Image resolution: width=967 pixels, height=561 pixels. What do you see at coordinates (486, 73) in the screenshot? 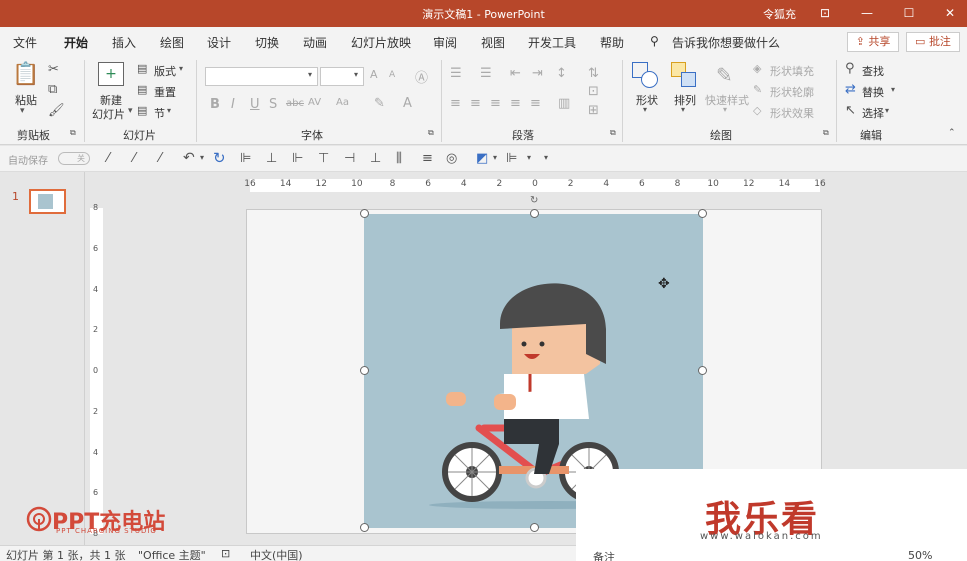
I see `numbering-icon: ☰` at bounding box center [486, 73].